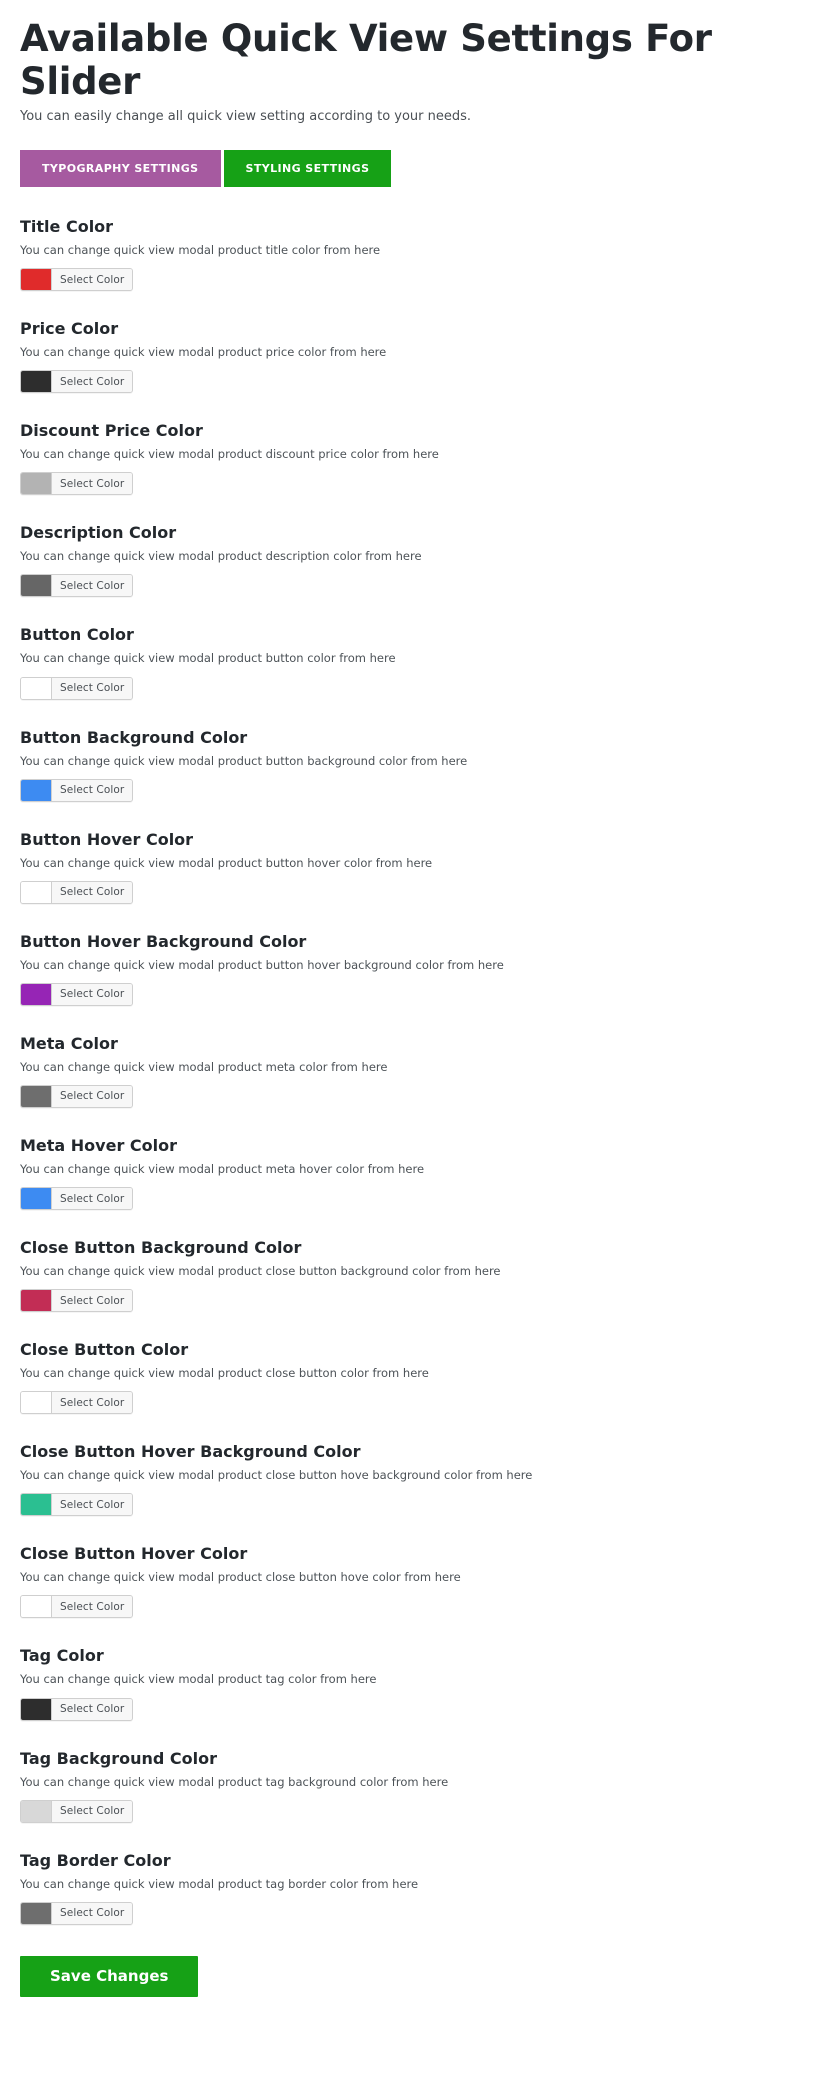 This screenshot has height=2100, width=815. I want to click on setting-title: Button Background Color, so click(134, 737).